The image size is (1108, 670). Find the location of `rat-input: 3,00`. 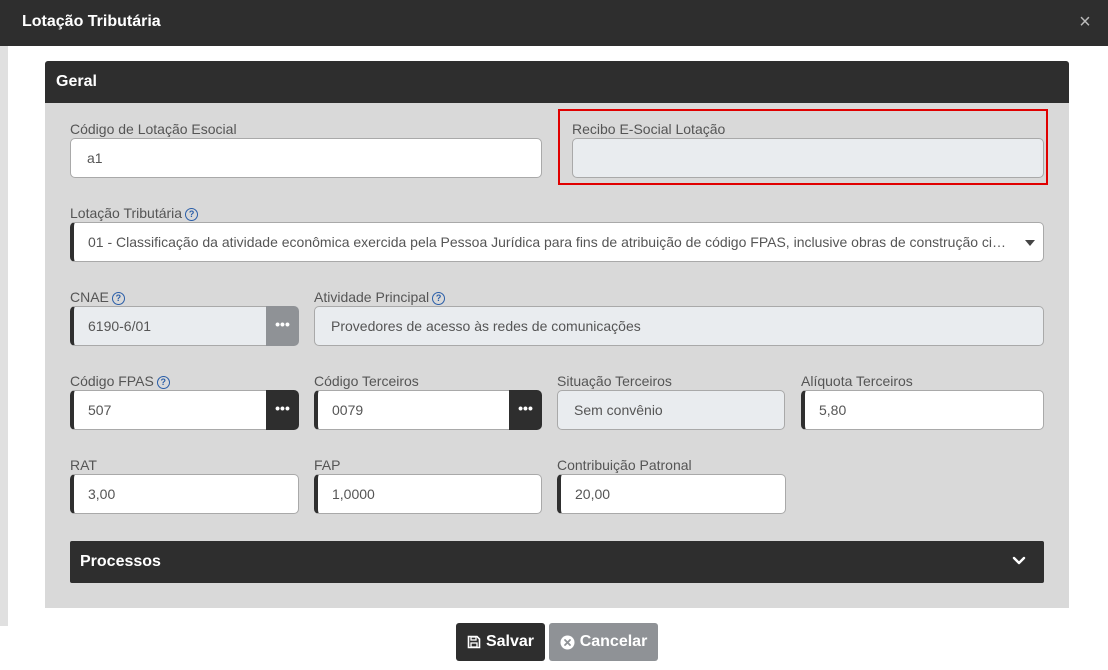

rat-input: 3,00 is located at coordinates (184, 494).